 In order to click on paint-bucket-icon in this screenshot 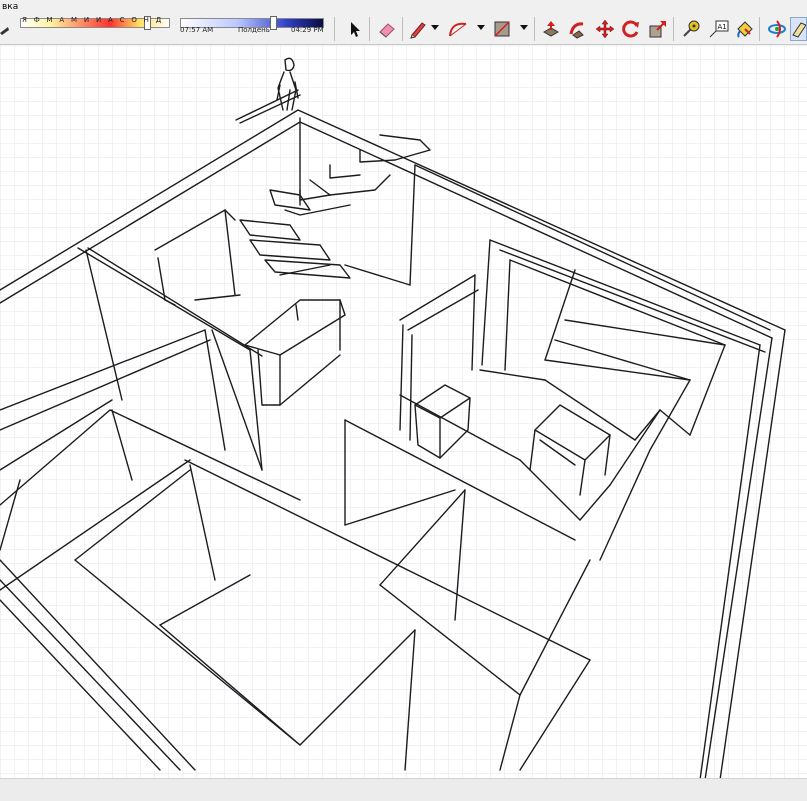, I will do `click(745, 29)`.